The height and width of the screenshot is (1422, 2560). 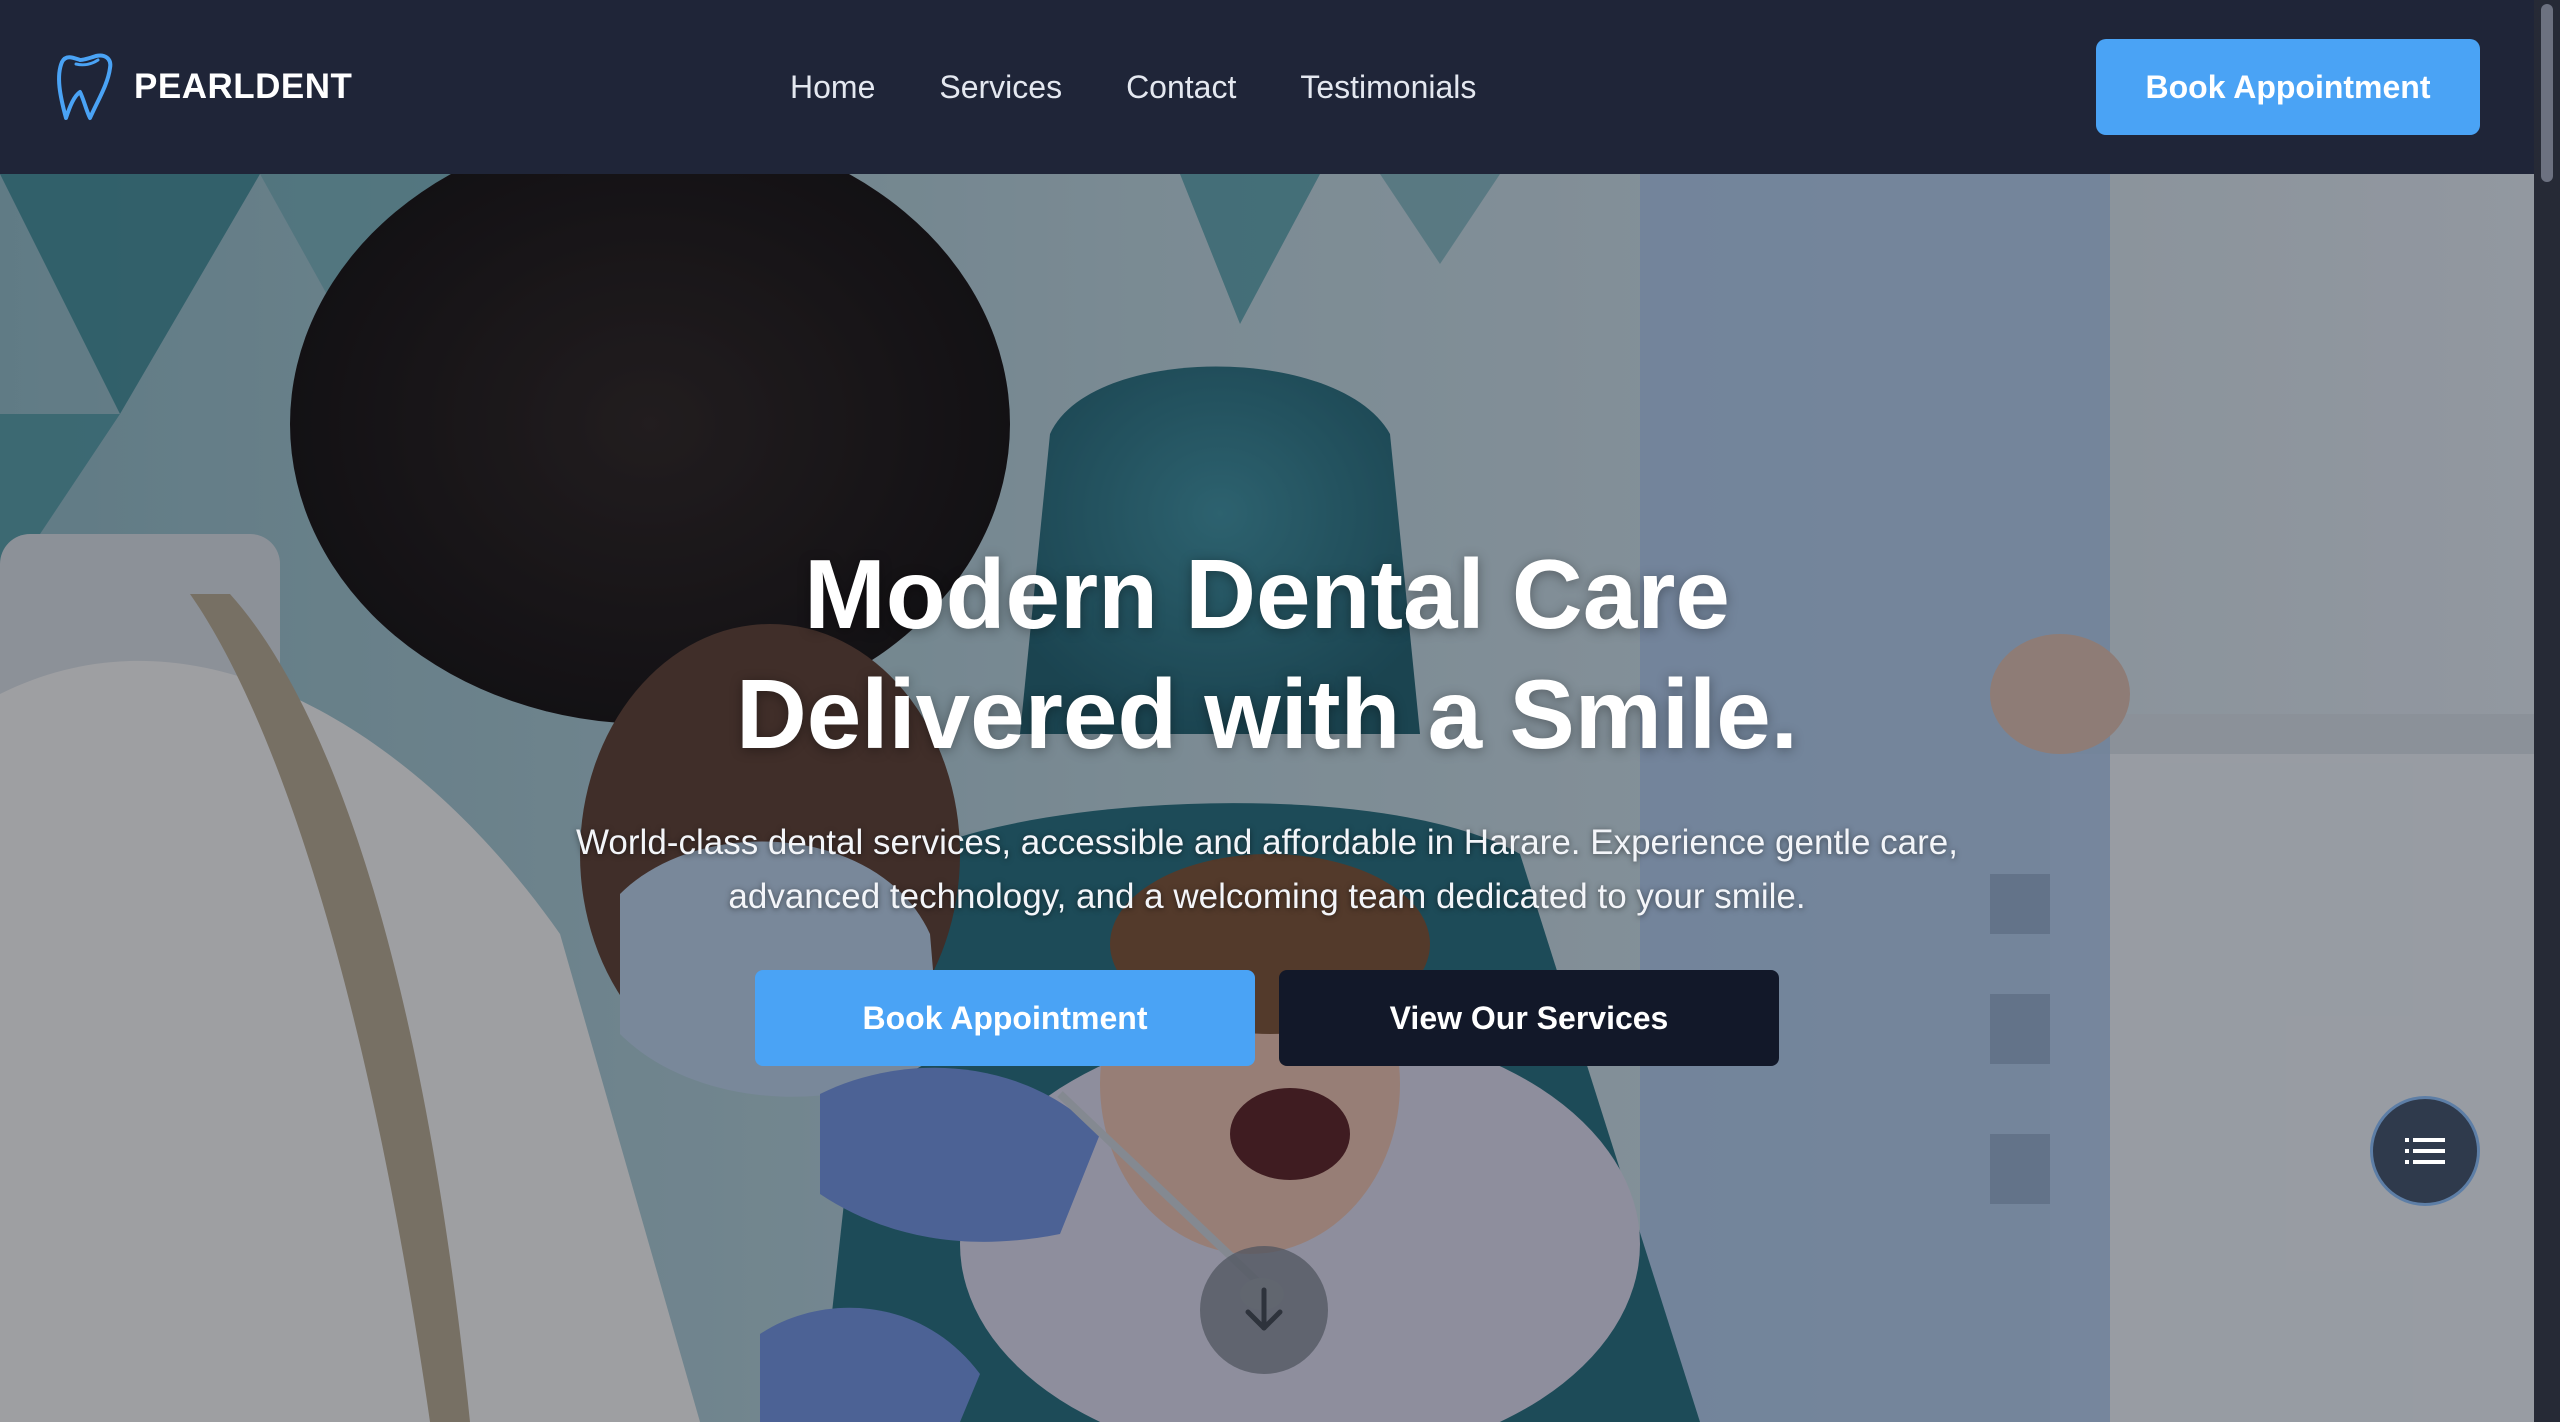 What do you see at coordinates (2547, 93) in the screenshot?
I see `scrollbar-thumb` at bounding box center [2547, 93].